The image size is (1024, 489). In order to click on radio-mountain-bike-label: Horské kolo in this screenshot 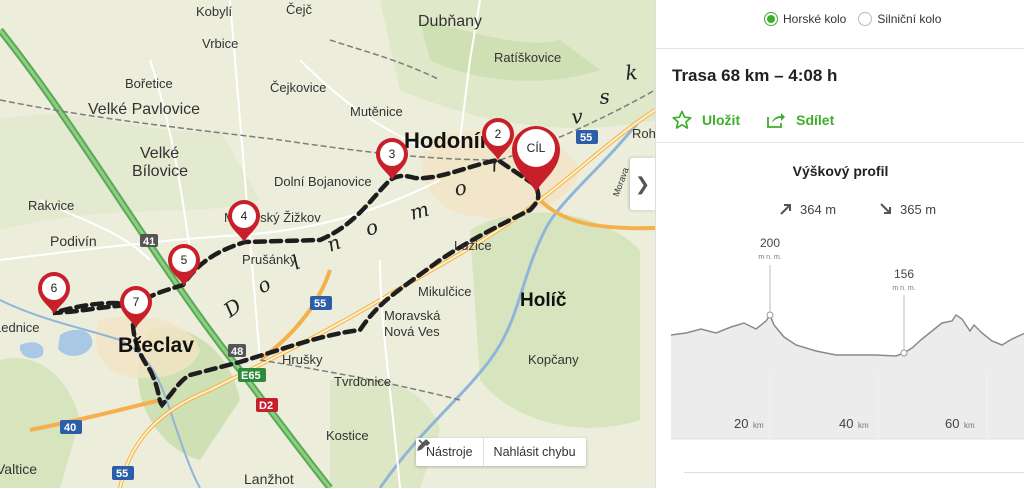, I will do `click(815, 19)`.